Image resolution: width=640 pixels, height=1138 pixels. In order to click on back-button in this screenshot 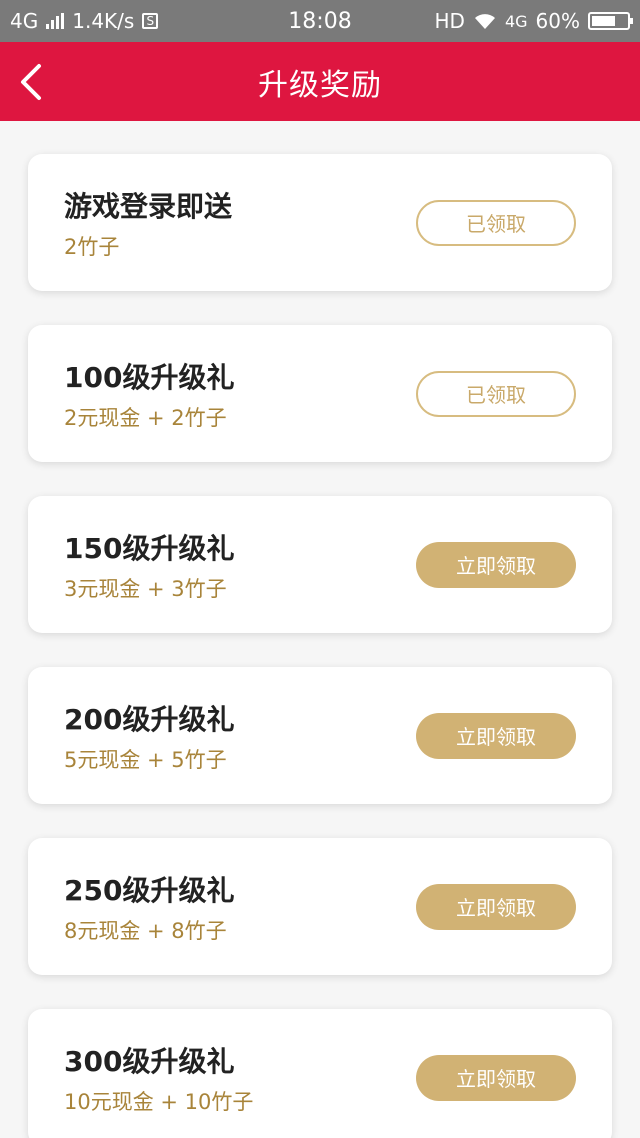, I will do `click(34, 82)`.